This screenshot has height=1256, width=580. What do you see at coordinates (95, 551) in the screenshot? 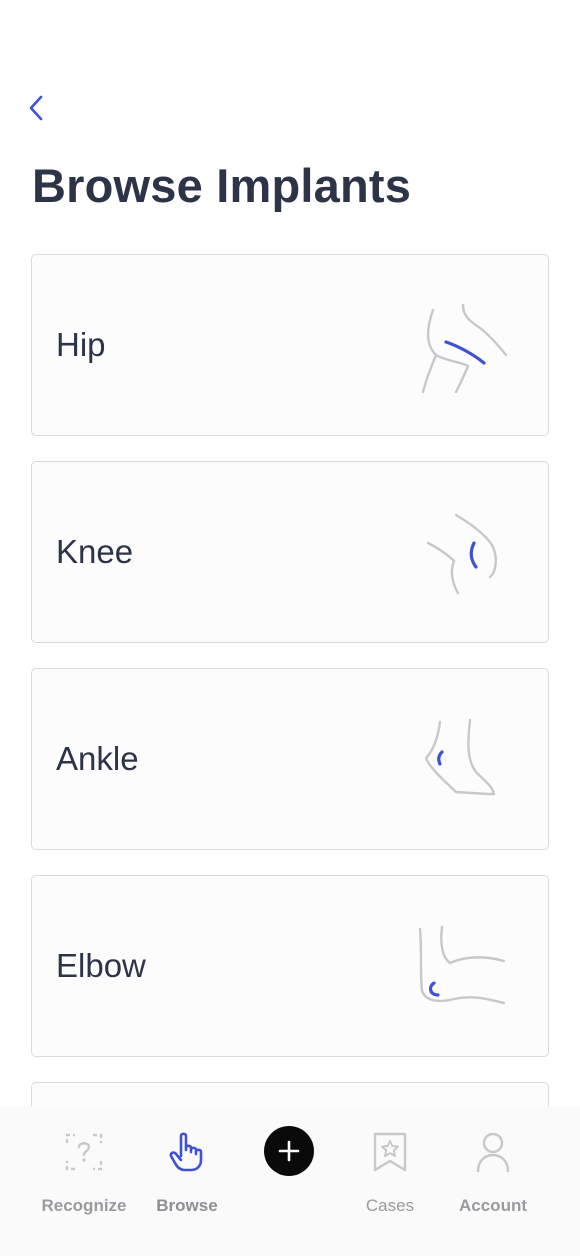
I see `category-label: Knee` at bounding box center [95, 551].